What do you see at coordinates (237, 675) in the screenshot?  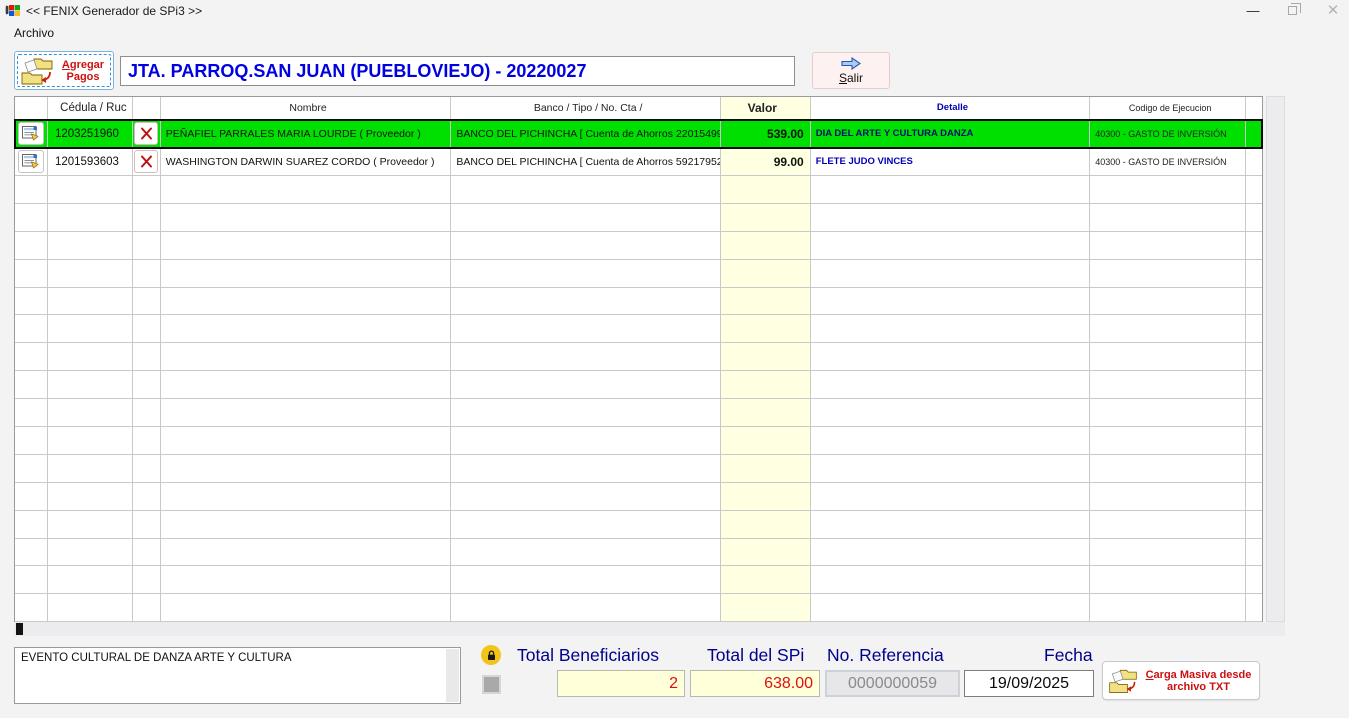 I see `event-detail-textarea: EVENTO CULTURAL DE DANZA ARTE Y CULTURA` at bounding box center [237, 675].